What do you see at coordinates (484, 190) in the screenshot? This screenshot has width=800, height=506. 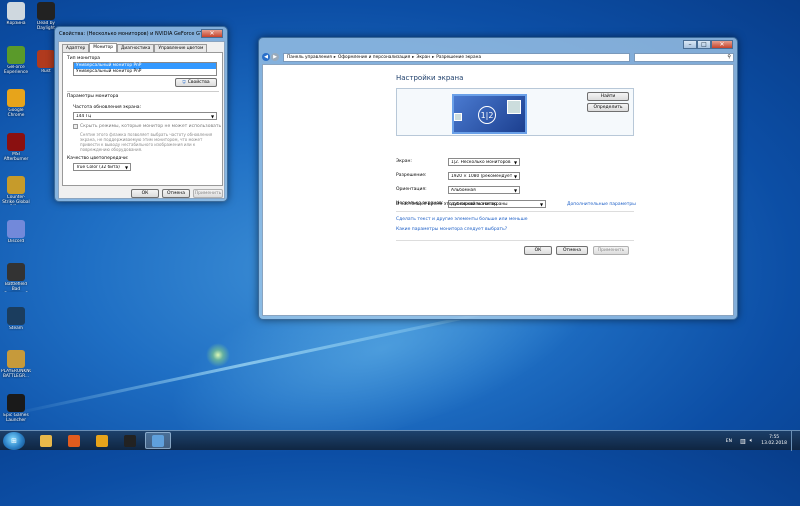 I see `setting-select: Альбомная ▼` at bounding box center [484, 190].